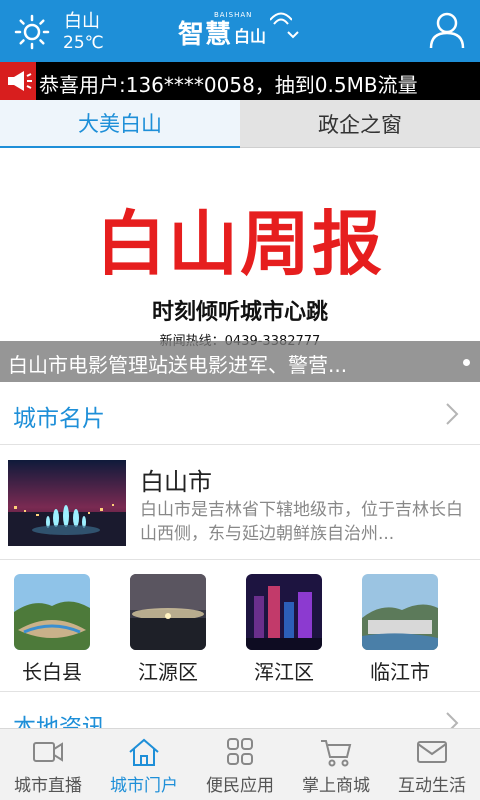 The image size is (480, 800). I want to click on announcement-ticker: 恭喜用户:136****0058，抽到0.5MB流量, so click(240, 81).